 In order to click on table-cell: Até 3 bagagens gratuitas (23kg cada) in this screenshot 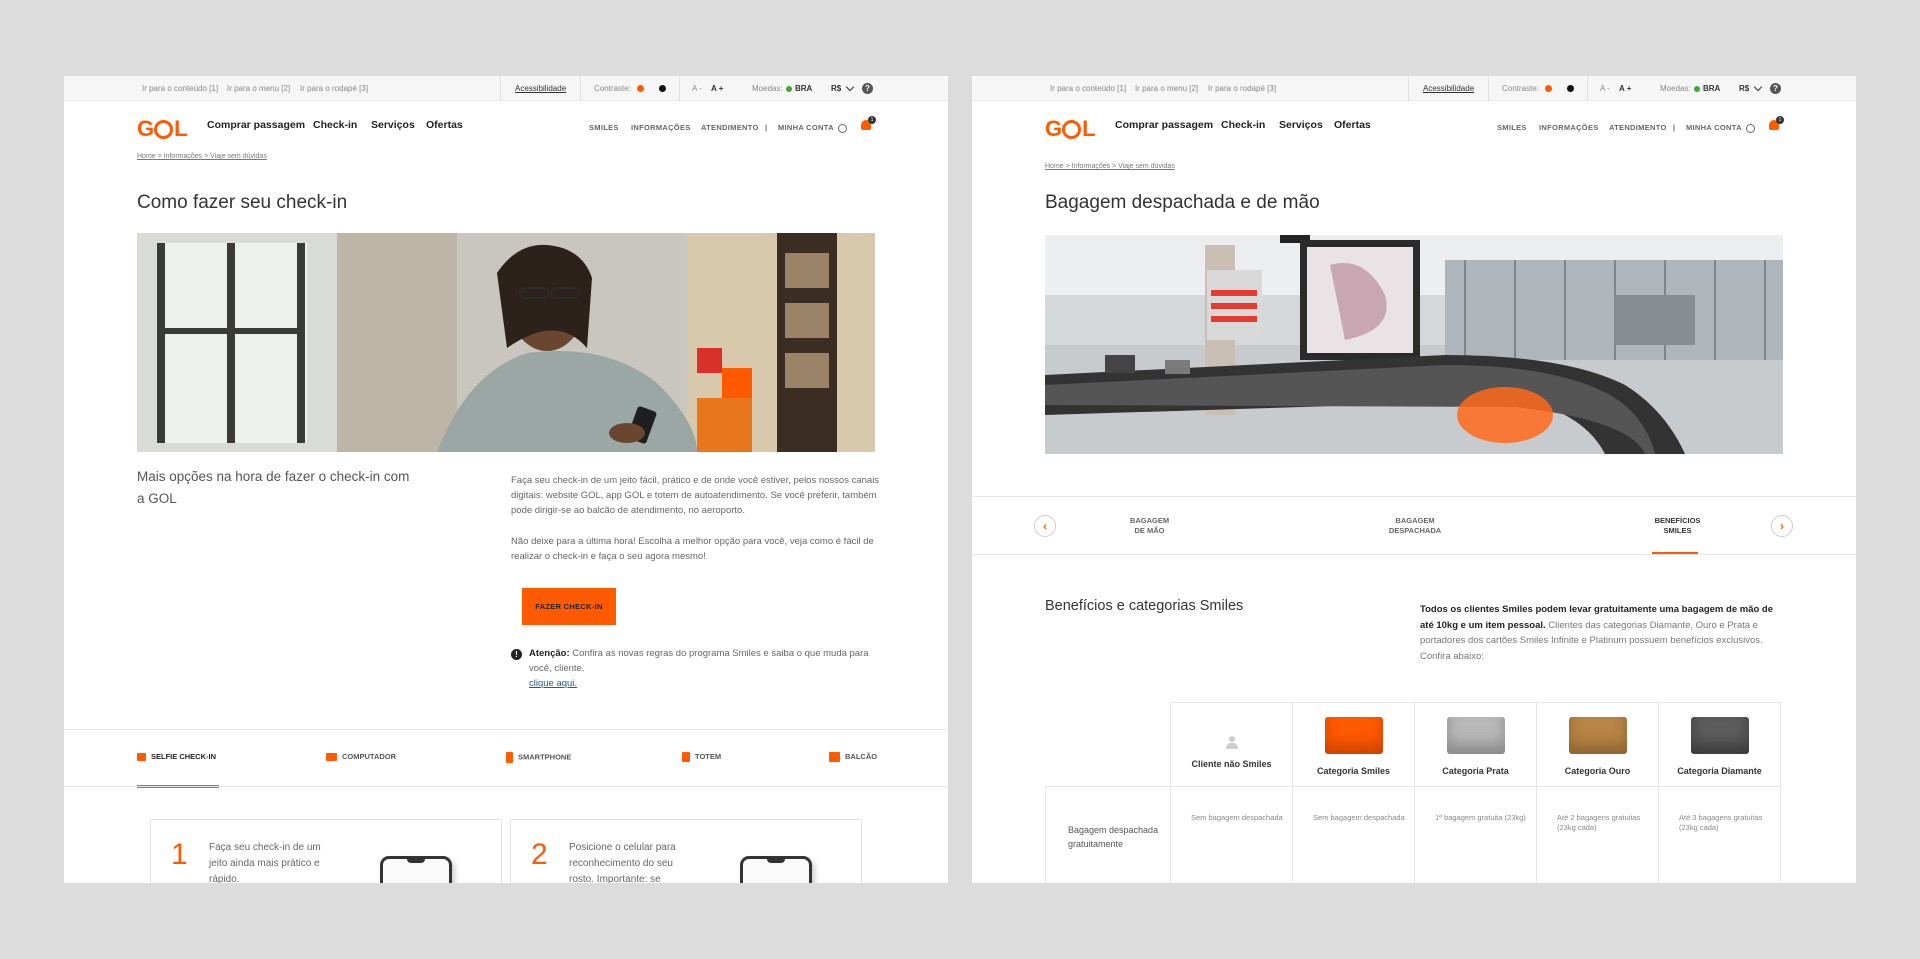, I will do `click(1719, 834)`.